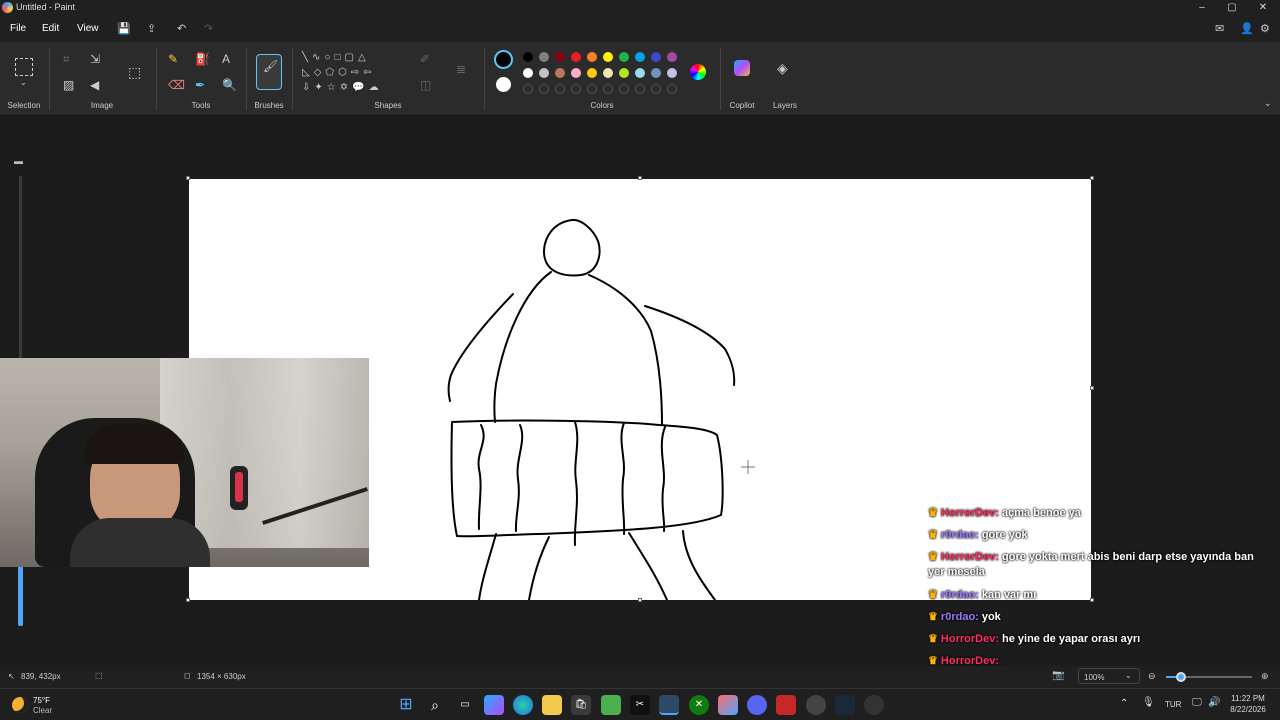  Describe the element at coordinates (181, 28) in the screenshot. I see `undo-icon: ↶` at that location.